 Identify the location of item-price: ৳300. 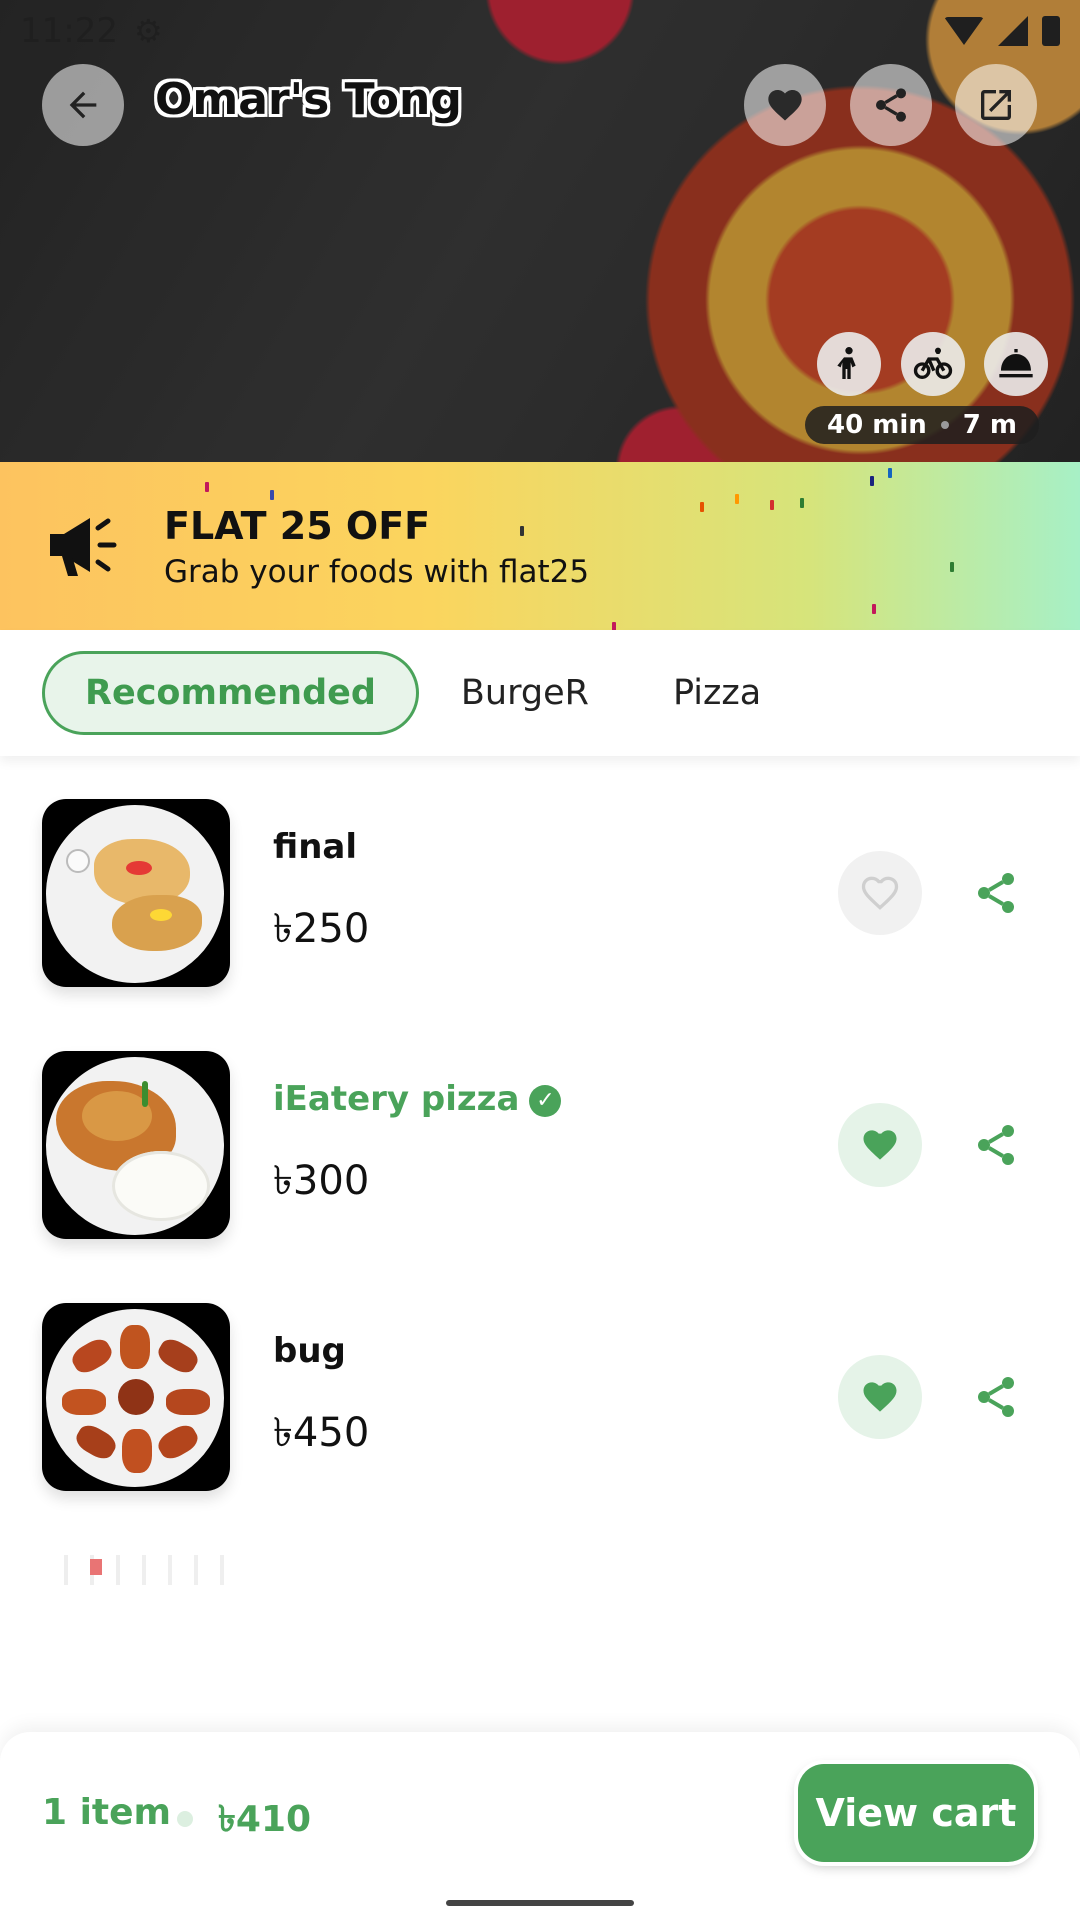
(321, 1181).